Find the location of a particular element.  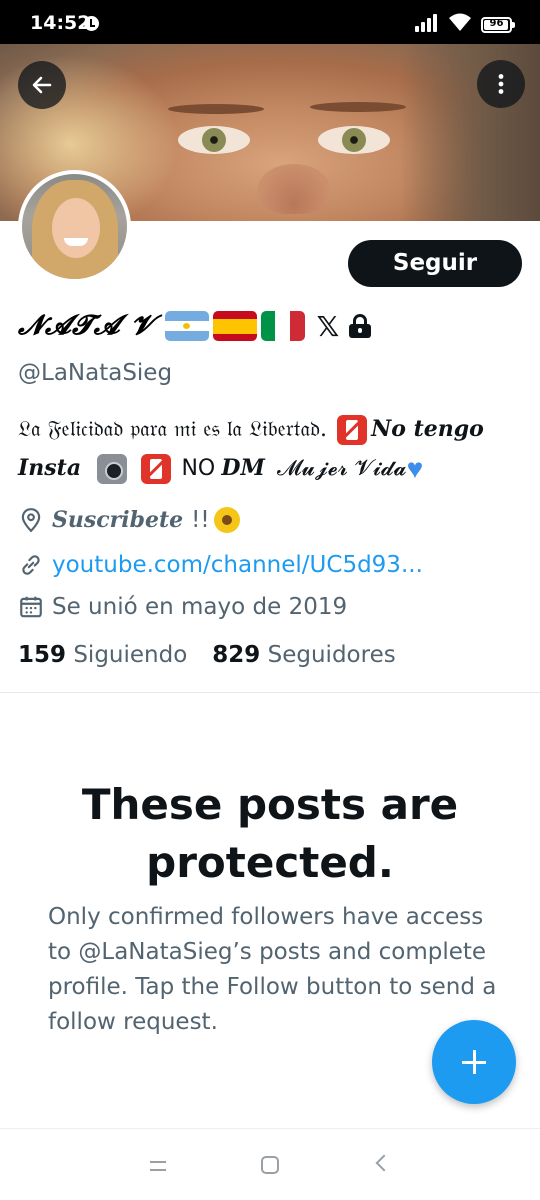

argentina-flag is located at coordinates (186, 326).